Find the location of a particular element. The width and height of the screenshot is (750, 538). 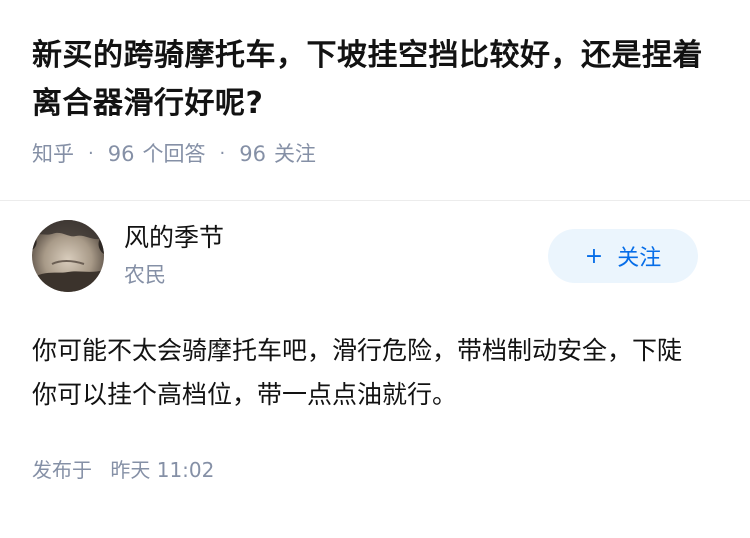

source-label: 知乎 is located at coordinates (53, 154).